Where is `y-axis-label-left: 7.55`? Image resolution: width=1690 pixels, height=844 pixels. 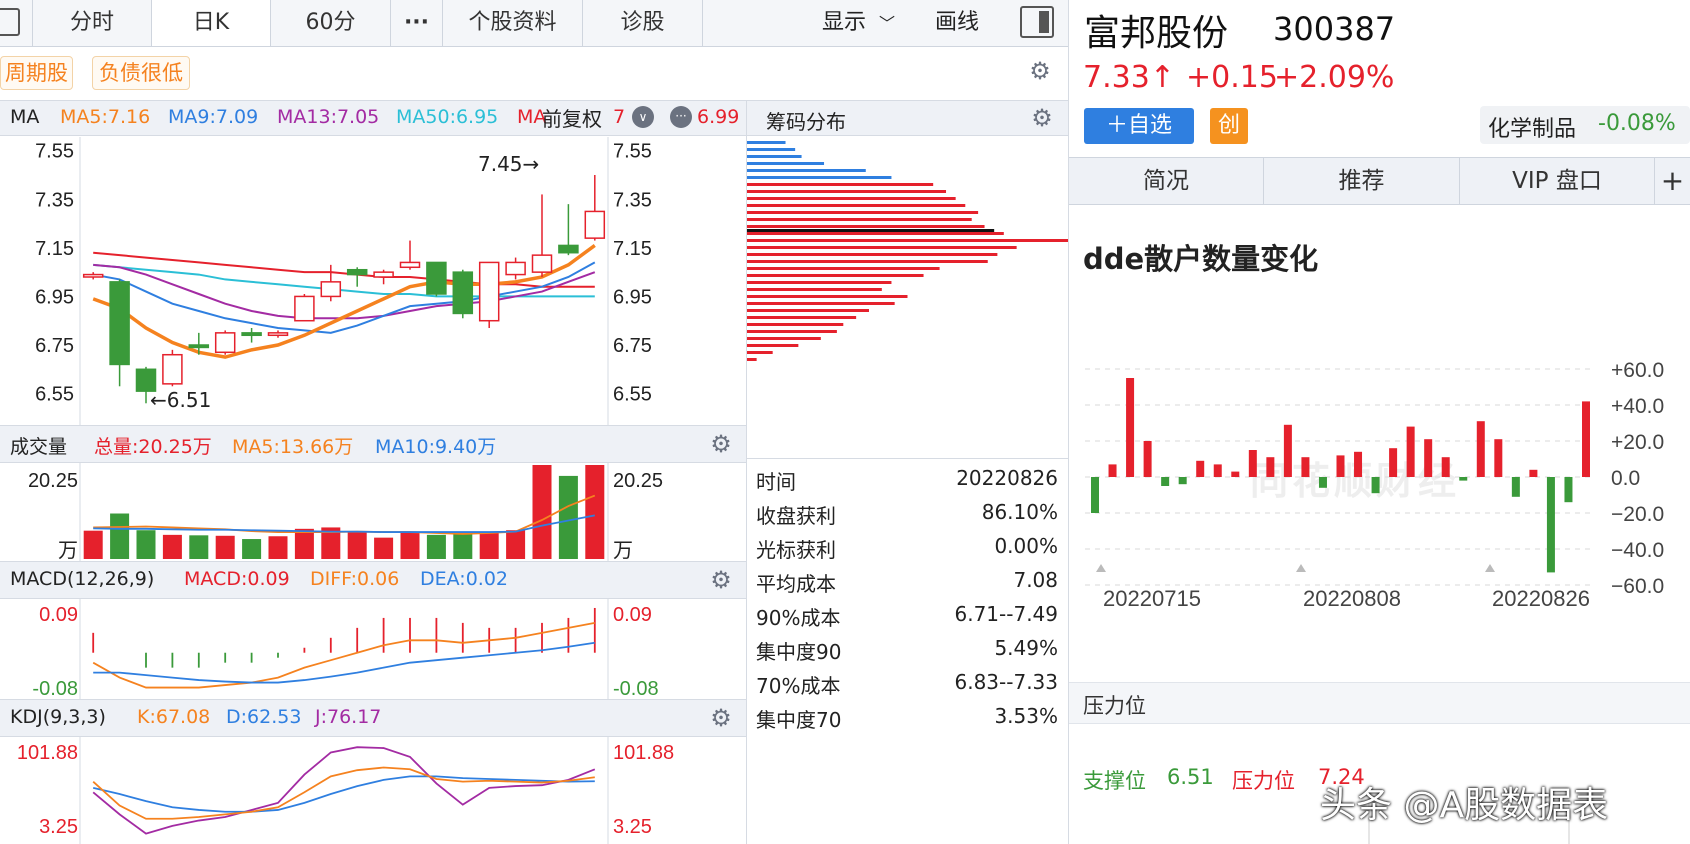
y-axis-label-left: 7.55 is located at coordinates (54, 152).